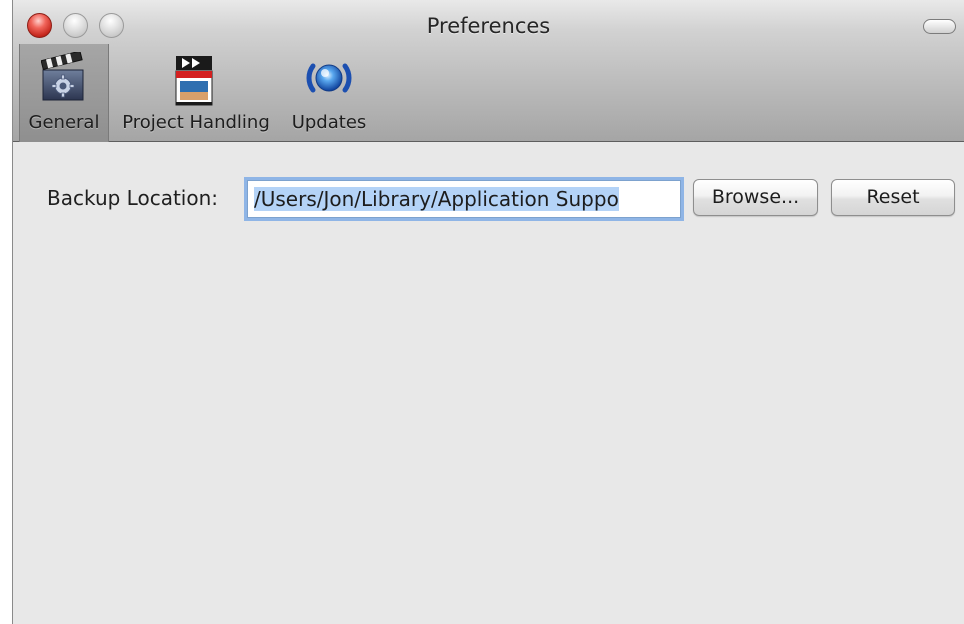  Describe the element at coordinates (488, 26) in the screenshot. I see `window-title: Preferences` at that location.